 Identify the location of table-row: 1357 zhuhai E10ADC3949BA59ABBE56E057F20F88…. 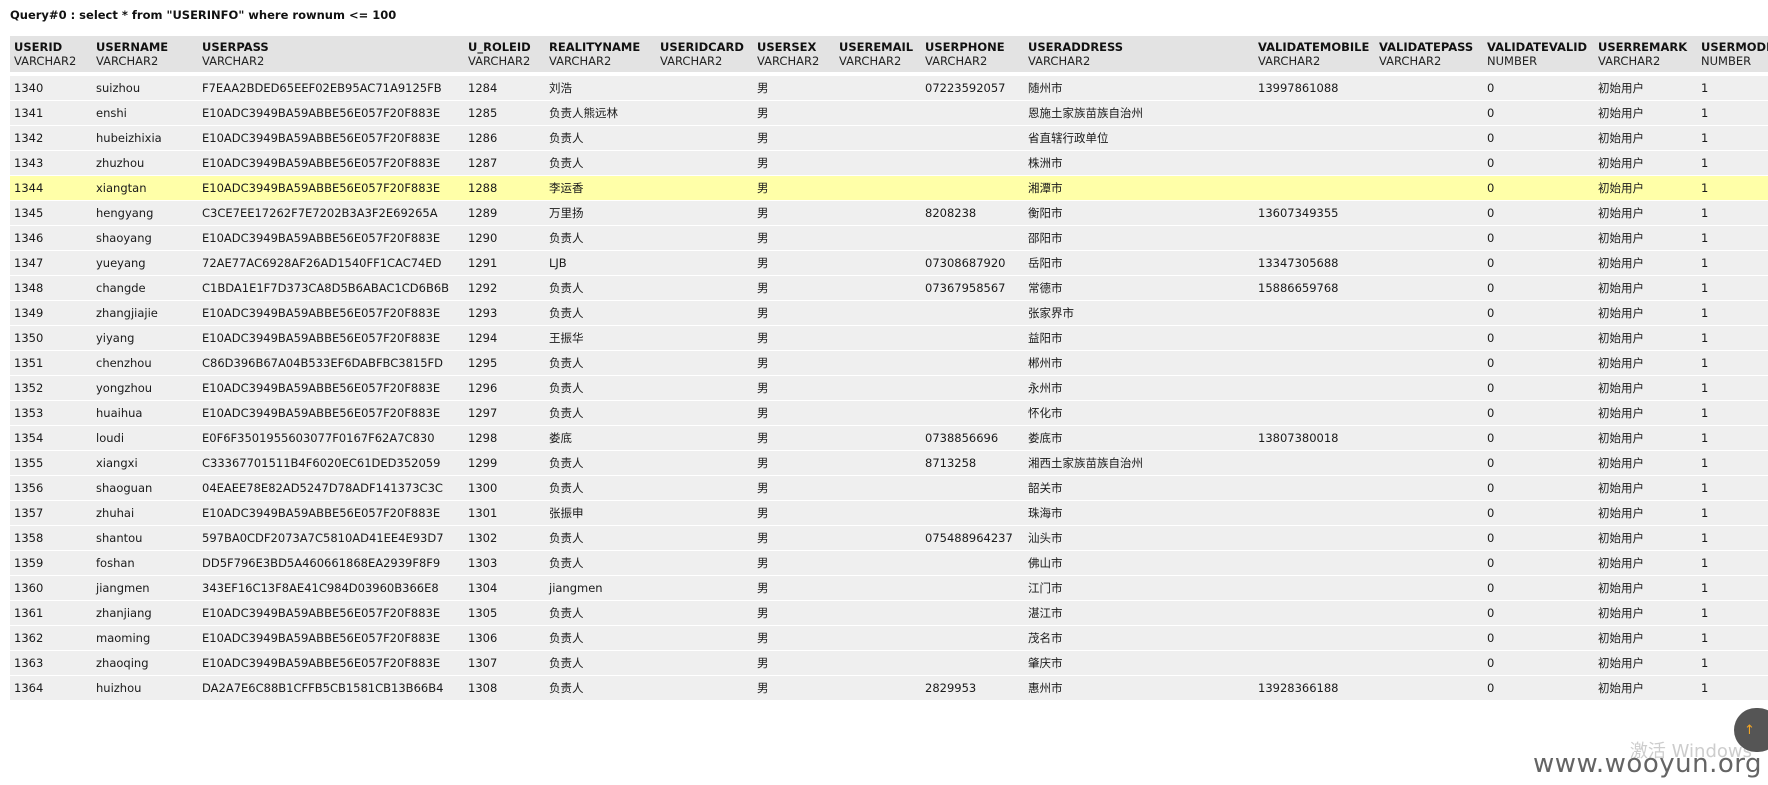
(889, 512).